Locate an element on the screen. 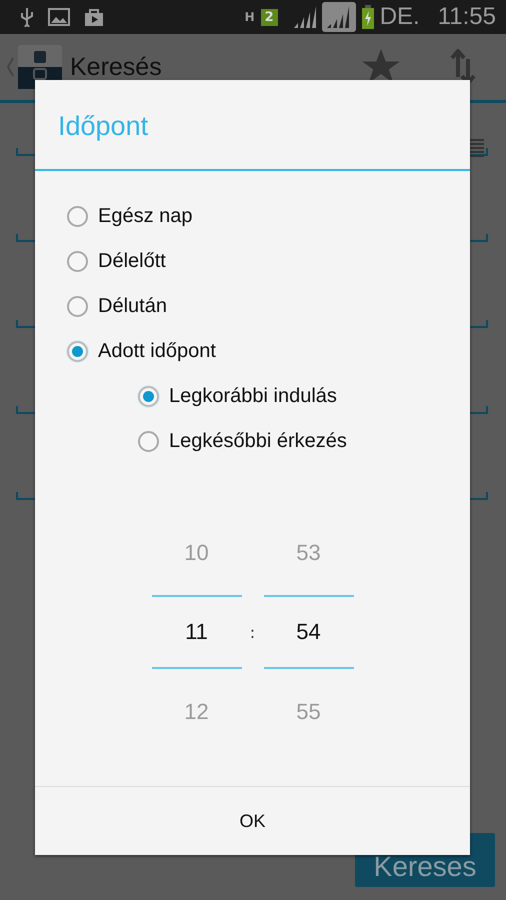  dialog-title: Időpont is located at coordinates (103, 126).